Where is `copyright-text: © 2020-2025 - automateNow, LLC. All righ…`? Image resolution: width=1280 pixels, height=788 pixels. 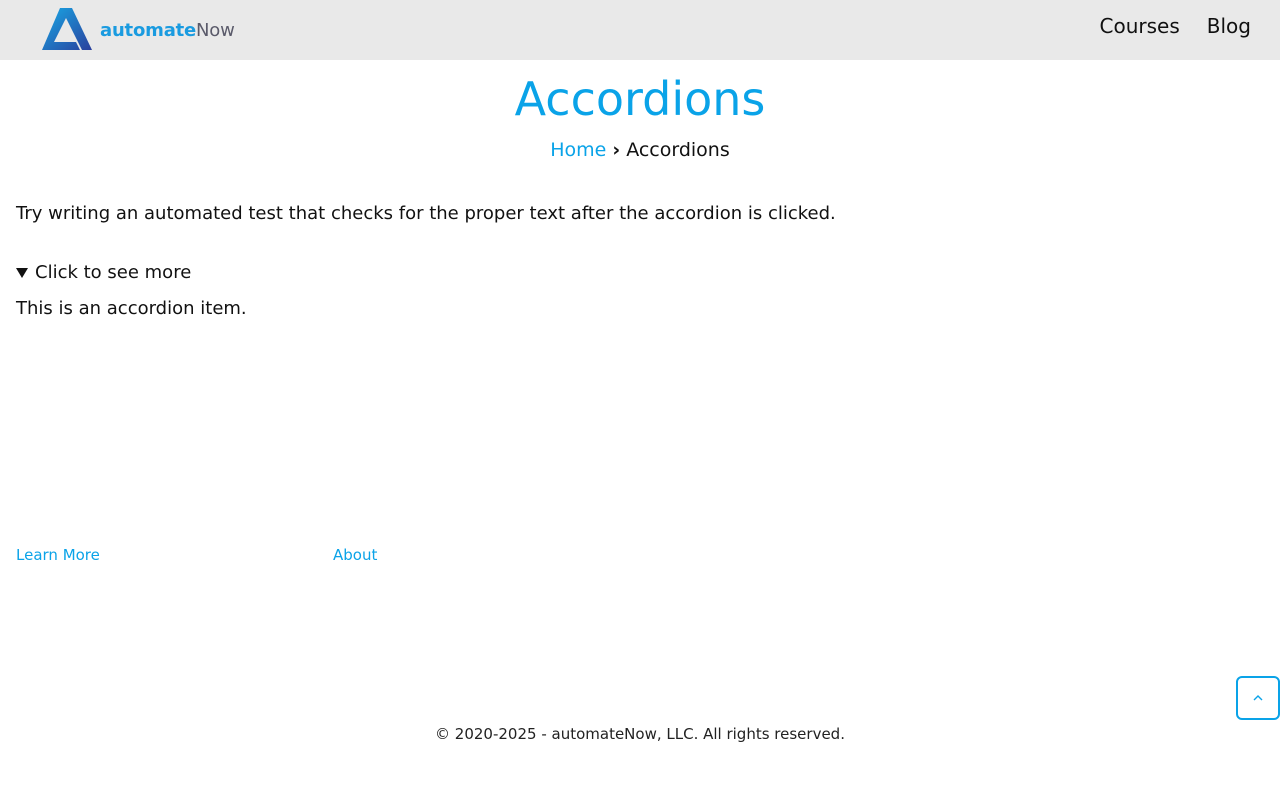
copyright-text: © 2020-2025 - automateNow, LLC. All righ… is located at coordinates (640, 734).